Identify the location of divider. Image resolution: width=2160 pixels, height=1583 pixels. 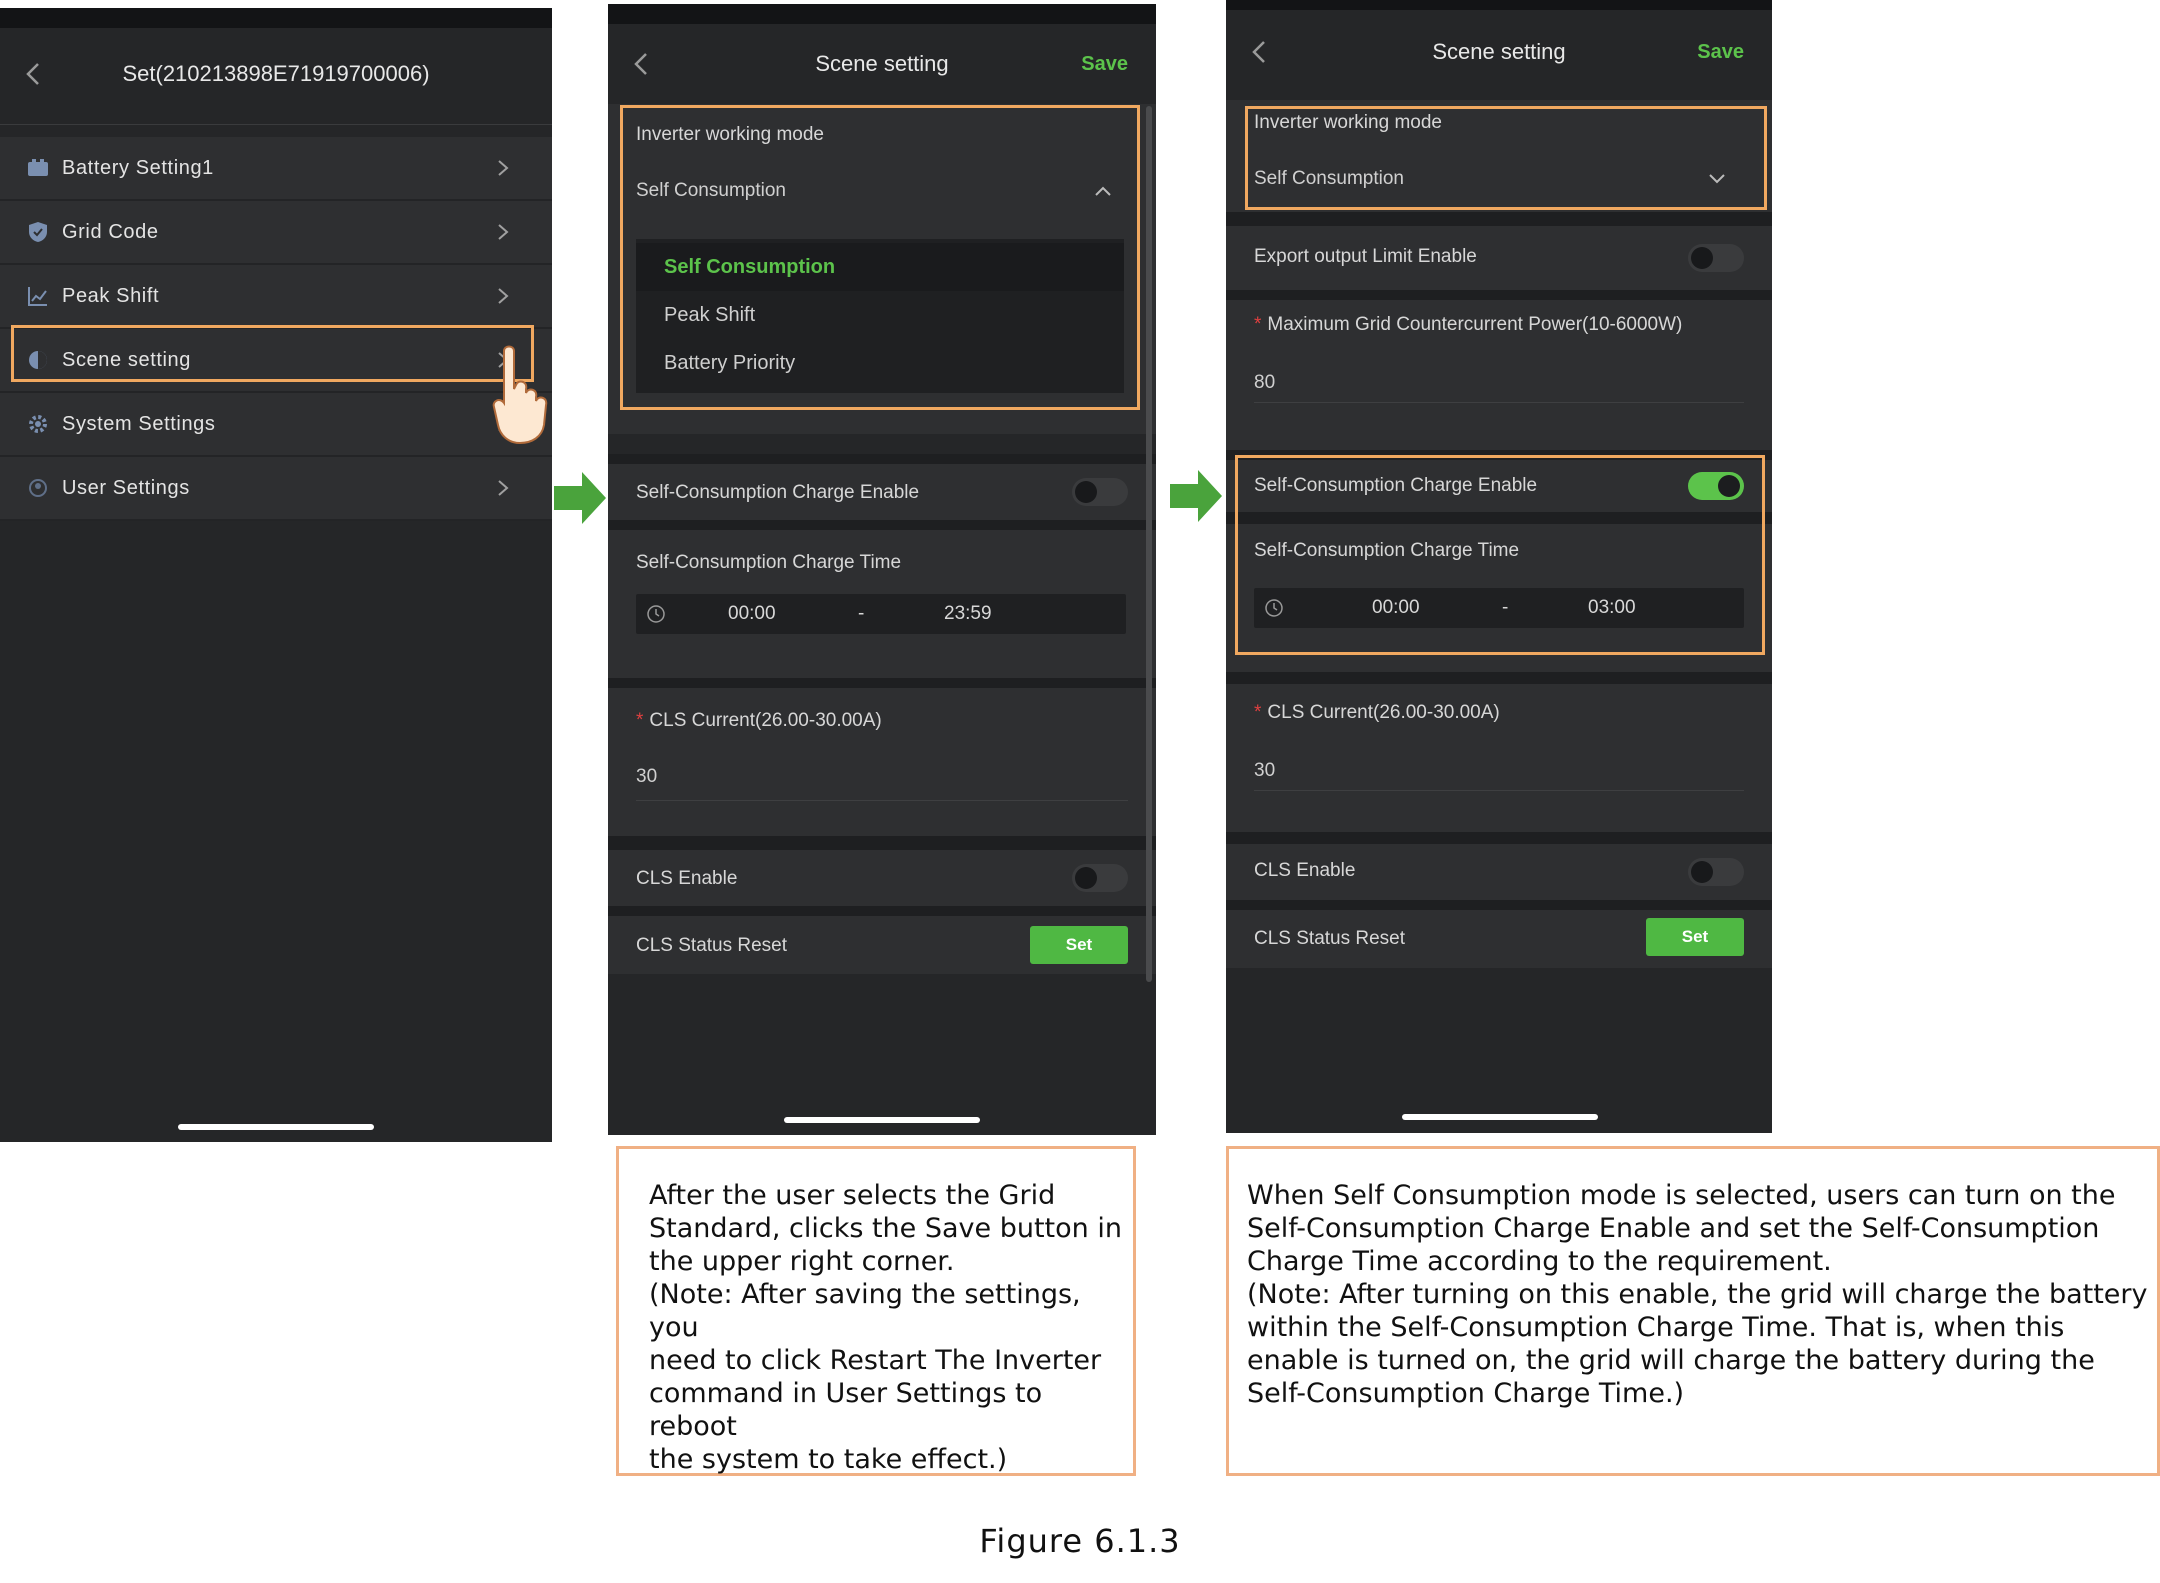
(276, 124).